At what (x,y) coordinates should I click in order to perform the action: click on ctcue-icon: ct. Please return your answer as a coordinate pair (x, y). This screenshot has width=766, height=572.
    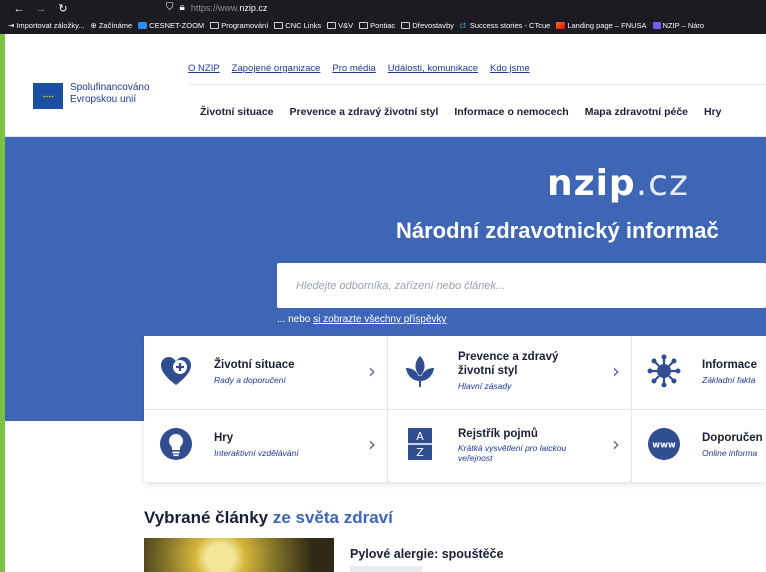
    Looking at the image, I should click on (463, 25).